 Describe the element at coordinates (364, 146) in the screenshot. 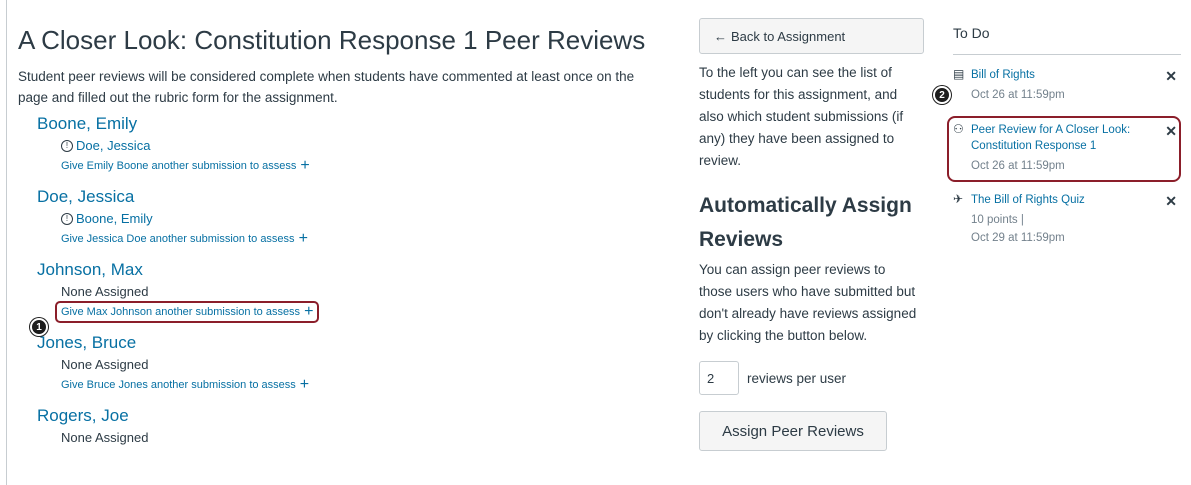

I see `assigned-review: ! Doe, Jessica` at that location.